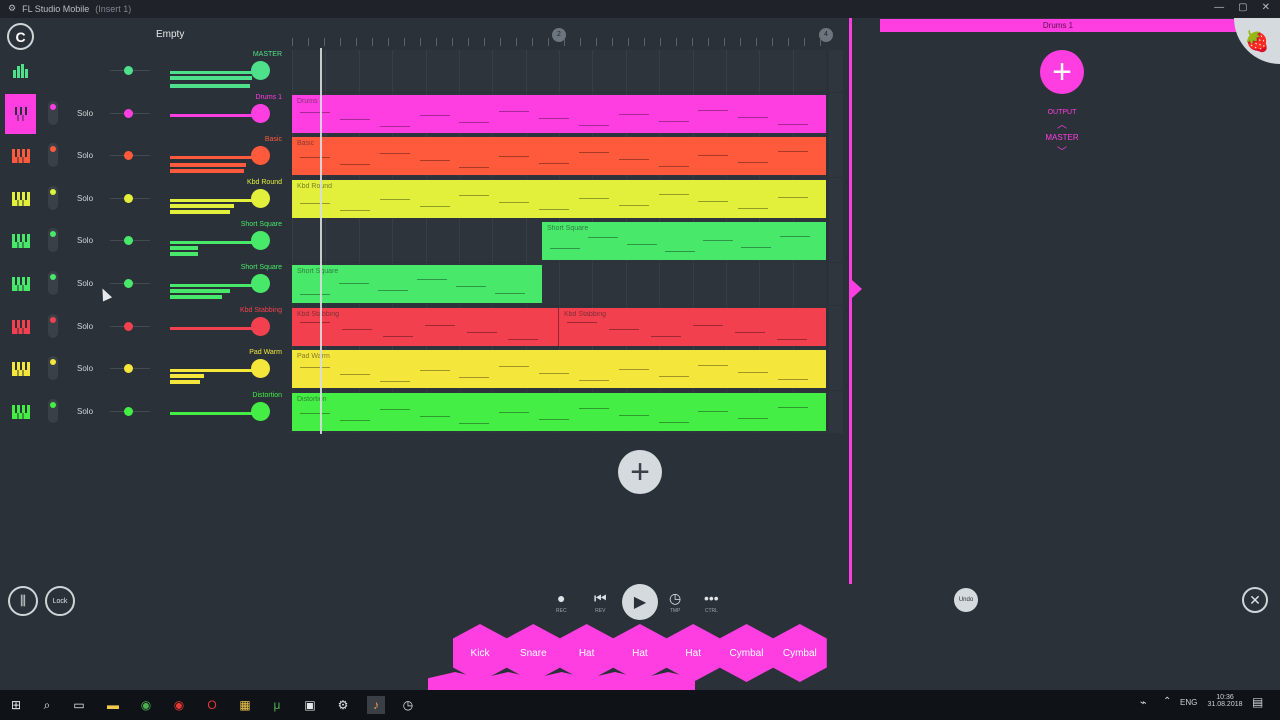 This screenshot has height=720, width=1280. I want to click on master-bars-icon, so click(21, 71).